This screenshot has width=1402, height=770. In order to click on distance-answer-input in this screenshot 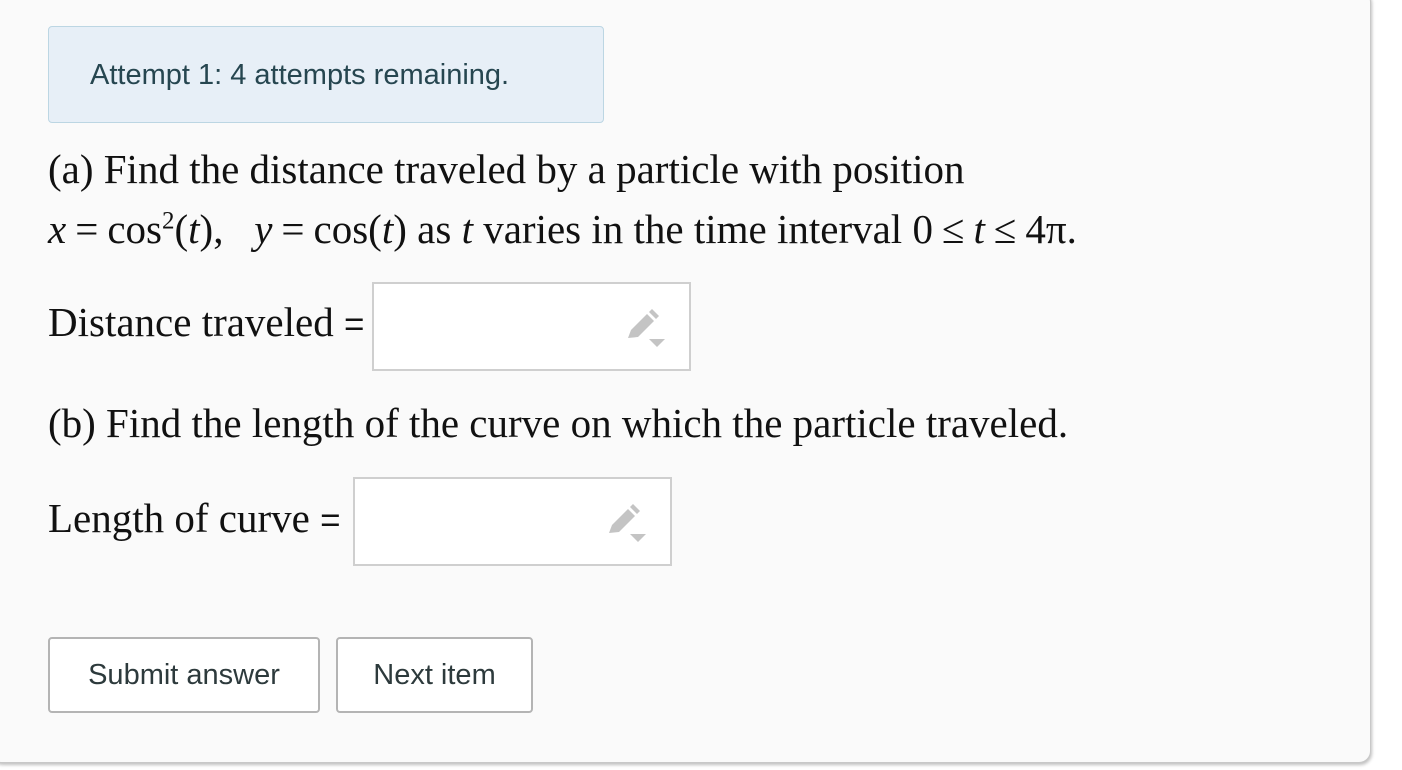, I will do `click(531, 326)`.